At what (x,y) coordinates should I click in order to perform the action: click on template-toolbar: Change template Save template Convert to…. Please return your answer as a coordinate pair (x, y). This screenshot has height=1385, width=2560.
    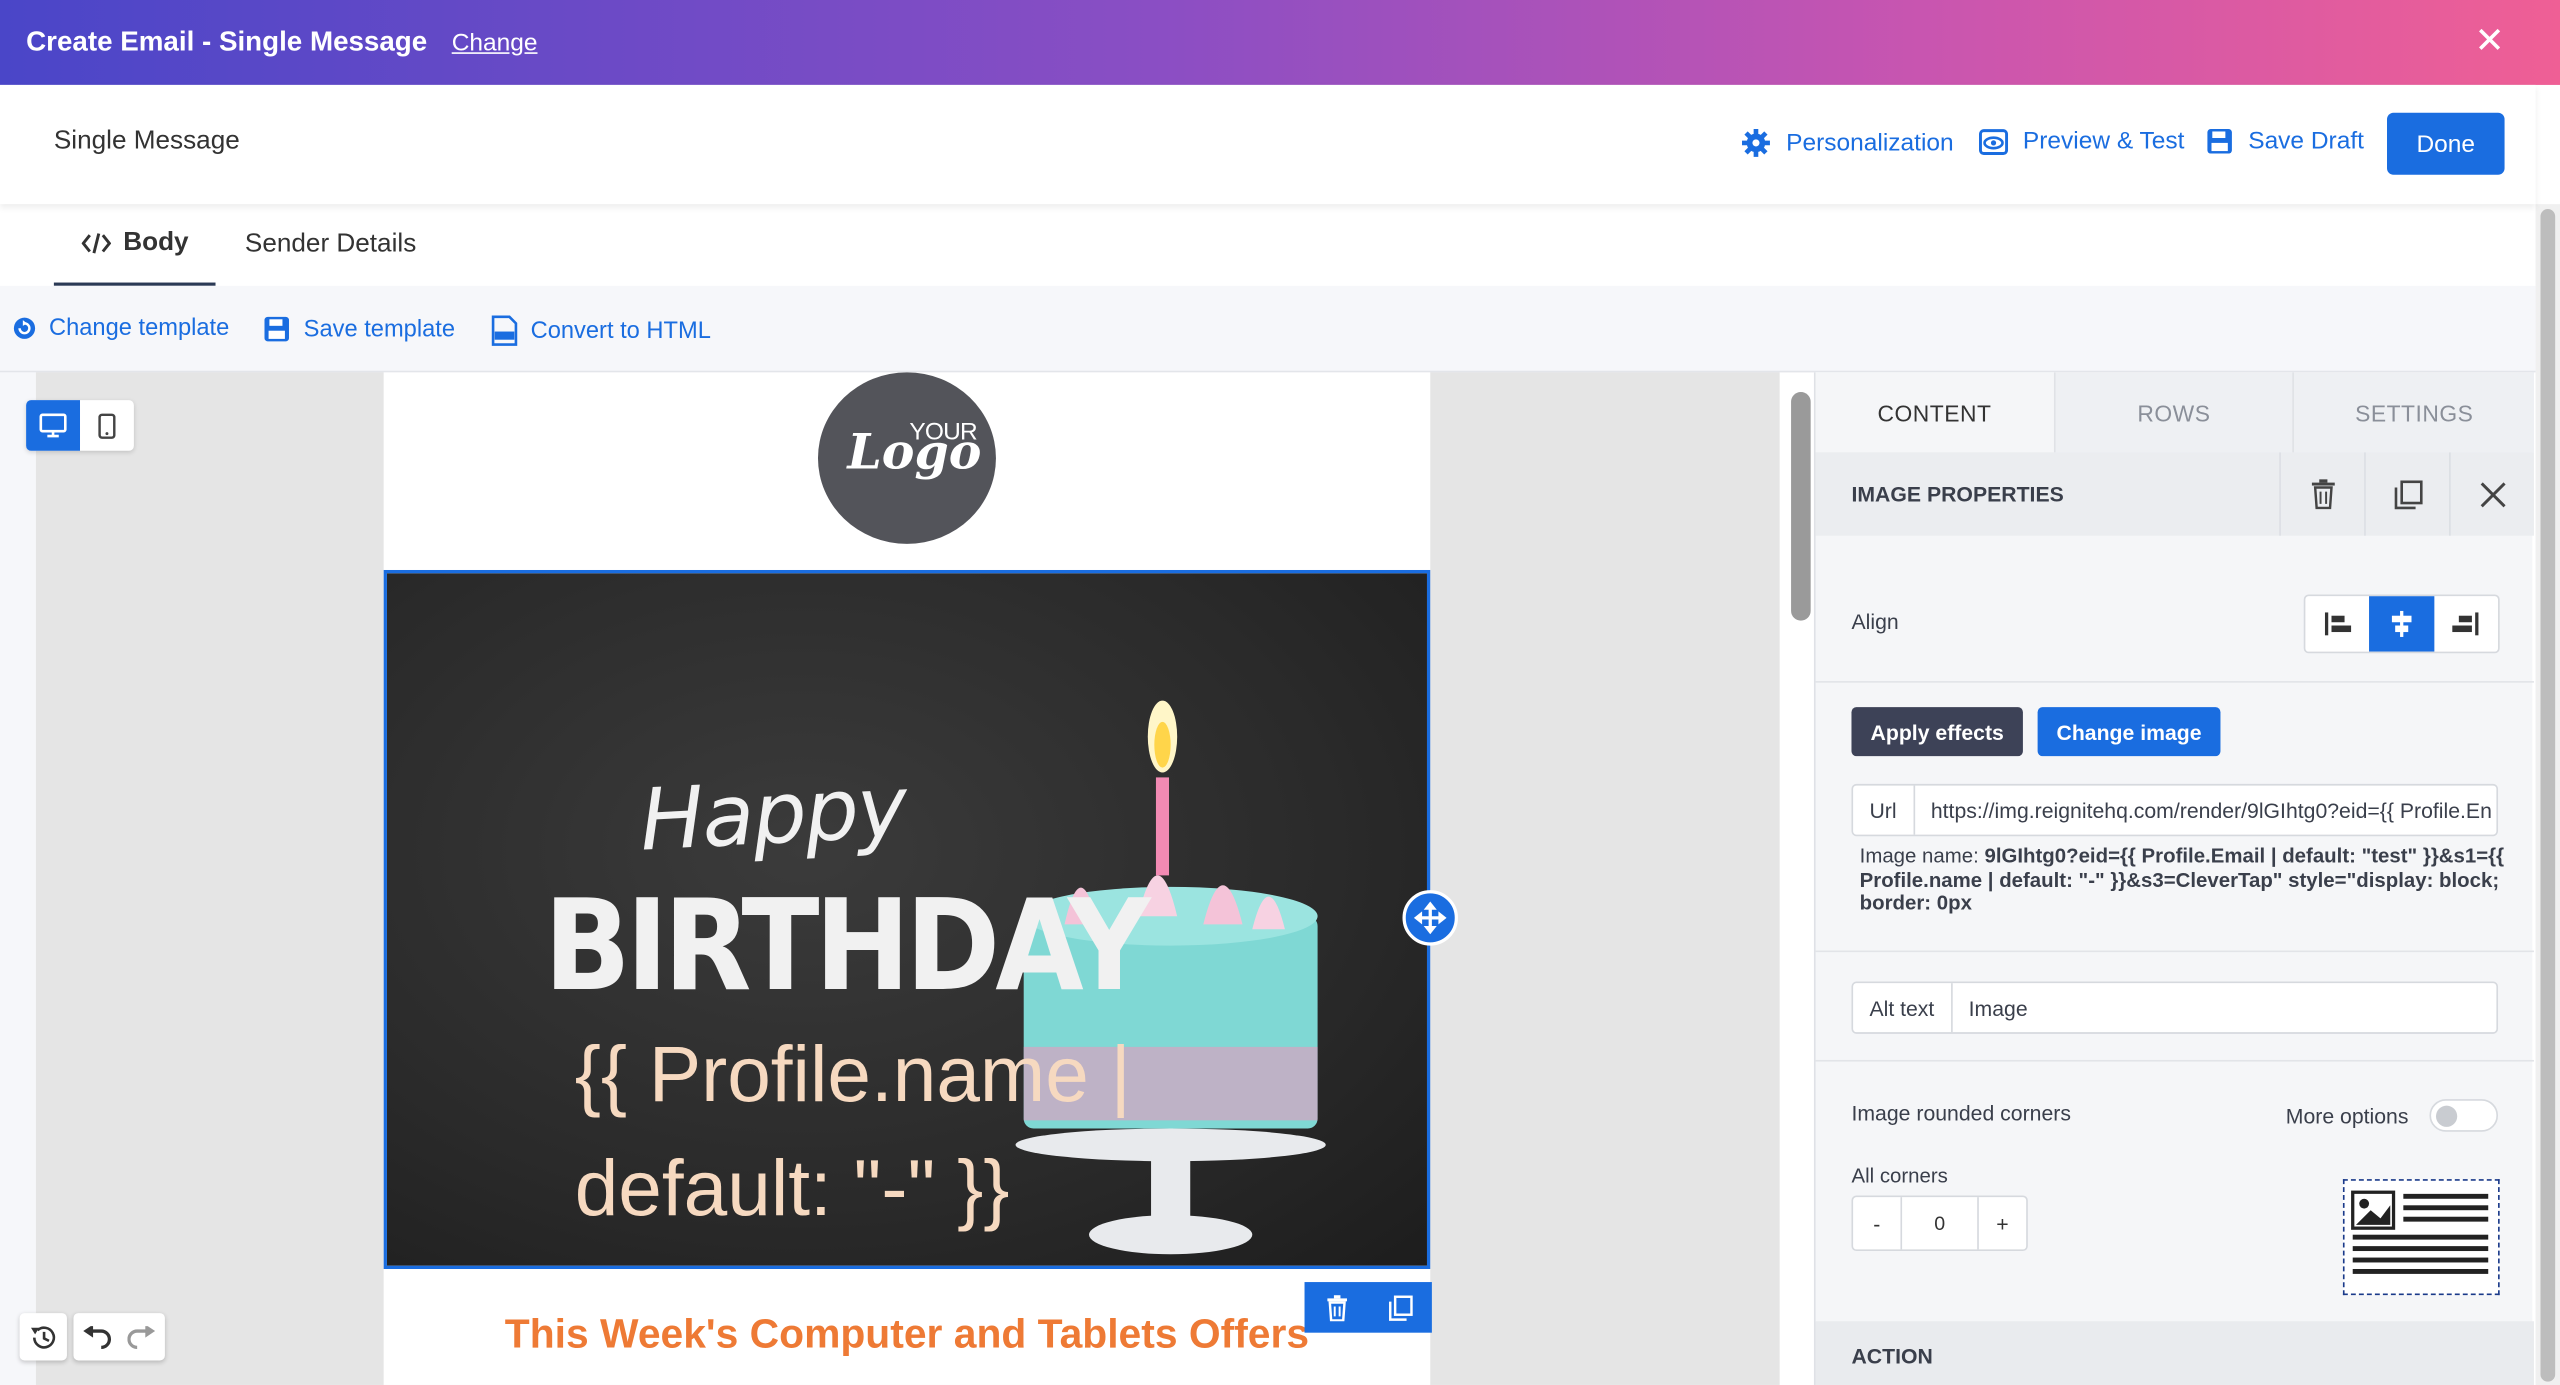
    Looking at the image, I should click on (1268, 329).